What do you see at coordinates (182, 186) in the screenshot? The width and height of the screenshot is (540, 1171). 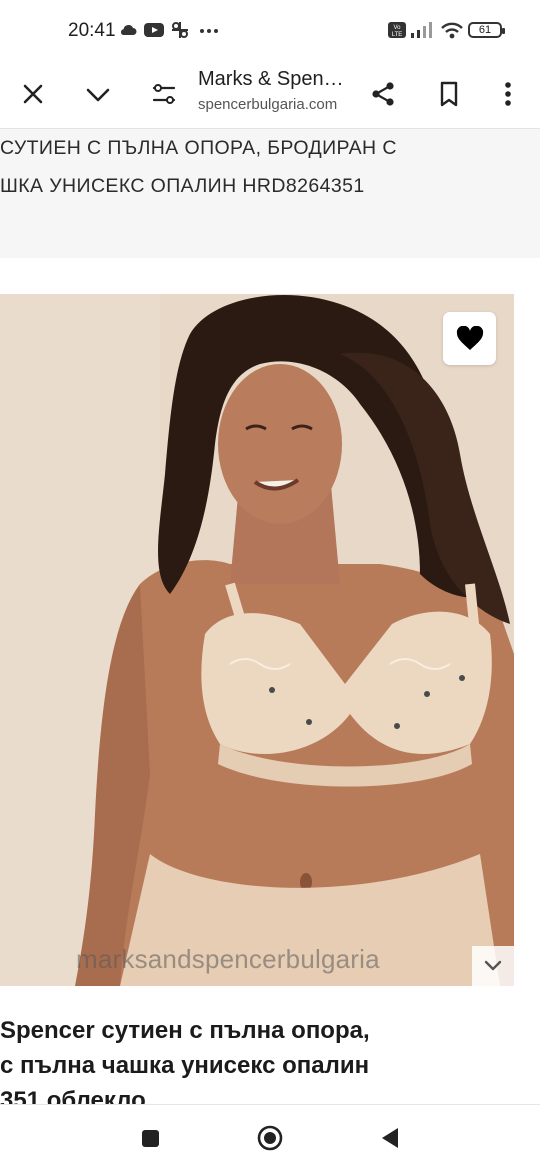 I see `header-line-2: ШКА УНИСЕКС ОПАЛИН HRD8264351` at bounding box center [182, 186].